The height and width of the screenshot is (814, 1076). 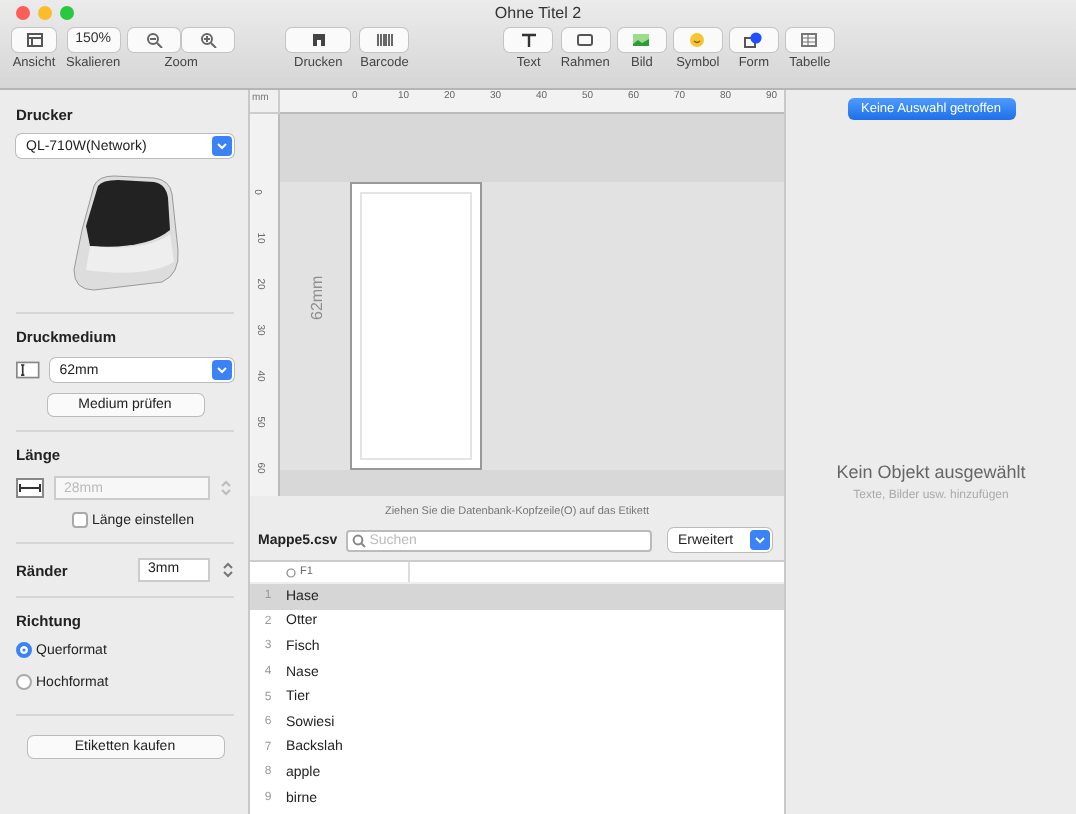 I want to click on frame-button, so click(x=585, y=39).